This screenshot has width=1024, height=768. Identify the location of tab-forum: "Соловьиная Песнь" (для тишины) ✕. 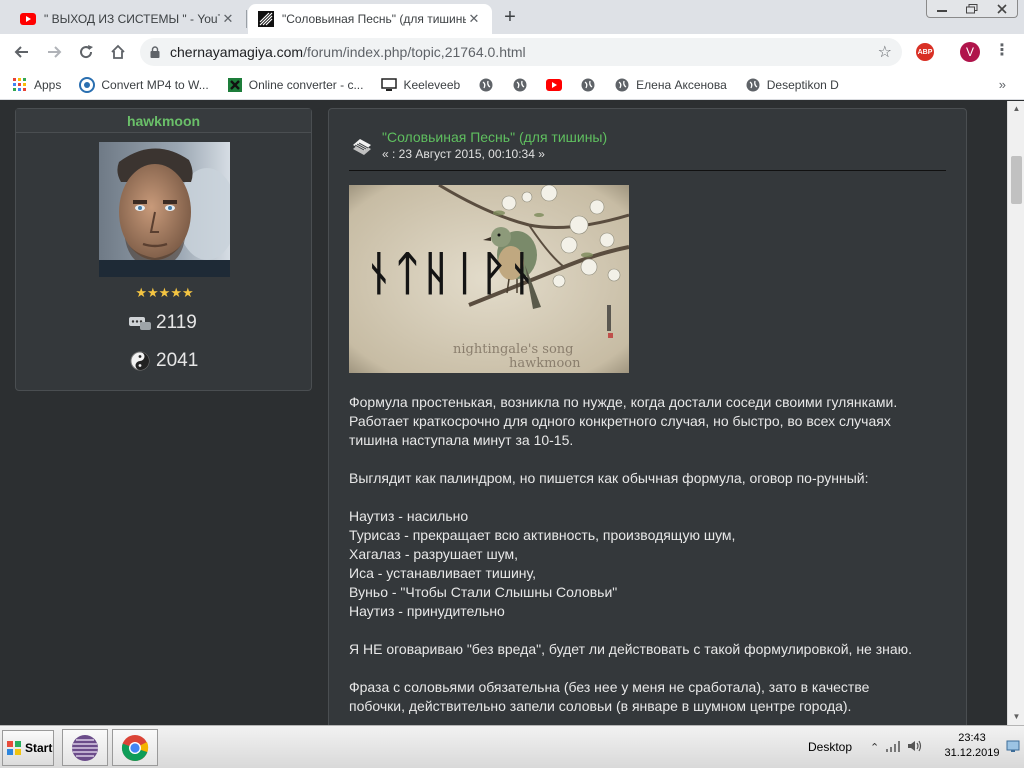
(370, 19).